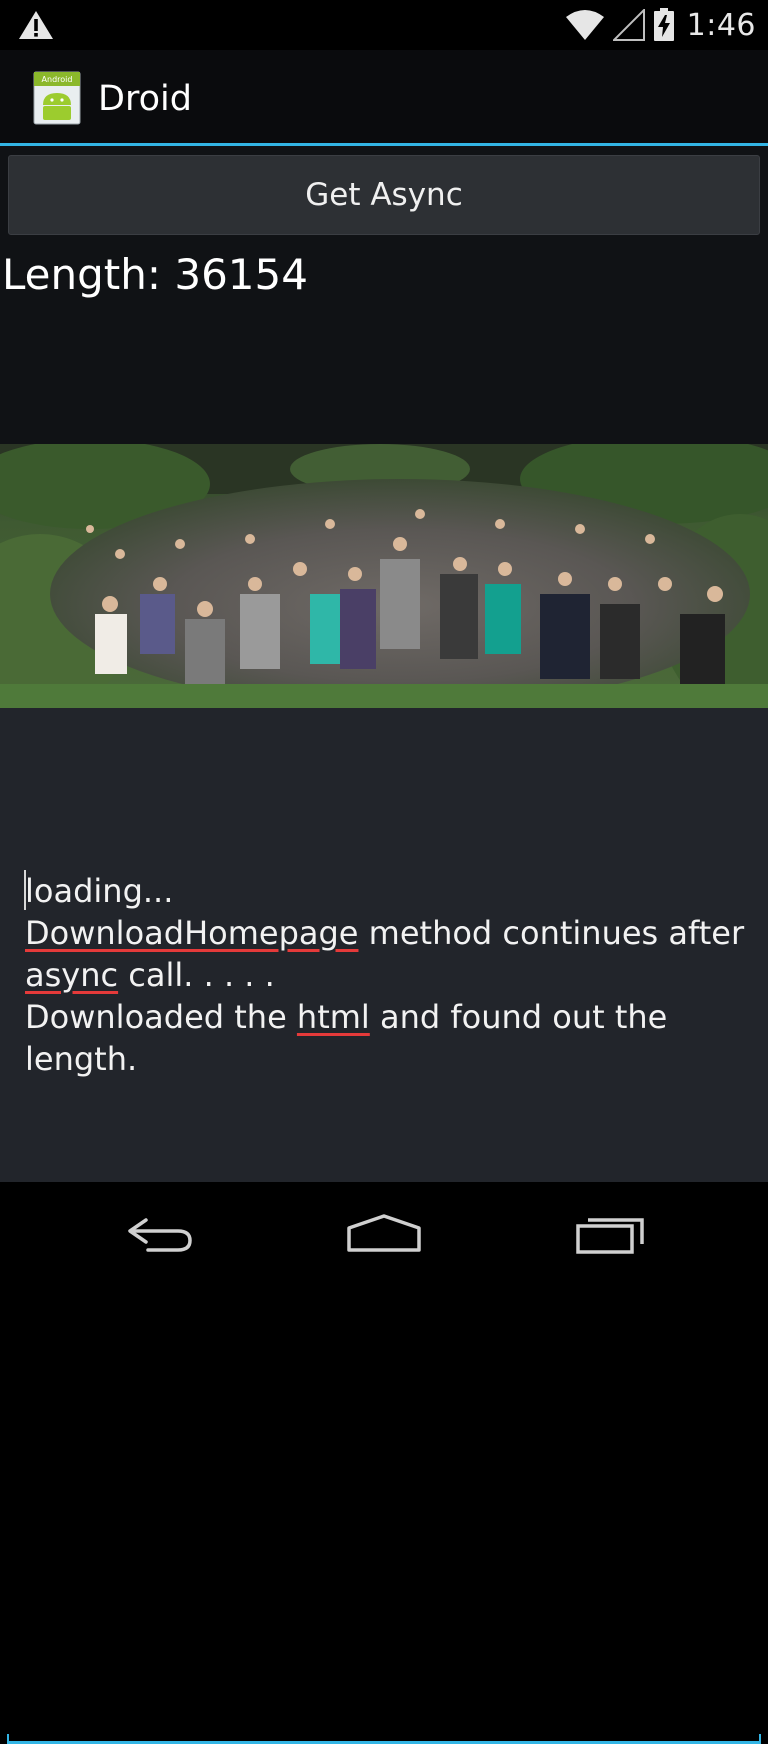 Image resolution: width=768 pixels, height=1744 pixels. What do you see at coordinates (551, 933) in the screenshot?
I see `log-text-segment: method continues after` at bounding box center [551, 933].